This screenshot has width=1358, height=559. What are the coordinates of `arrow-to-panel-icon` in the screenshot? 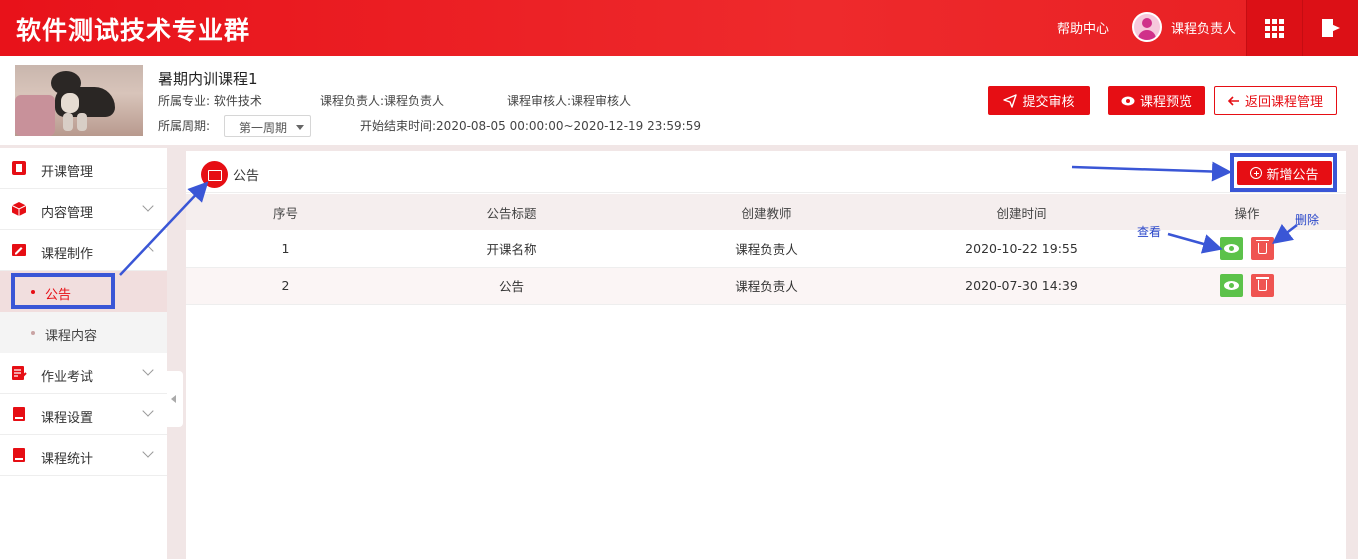 It's located at (164, 228).